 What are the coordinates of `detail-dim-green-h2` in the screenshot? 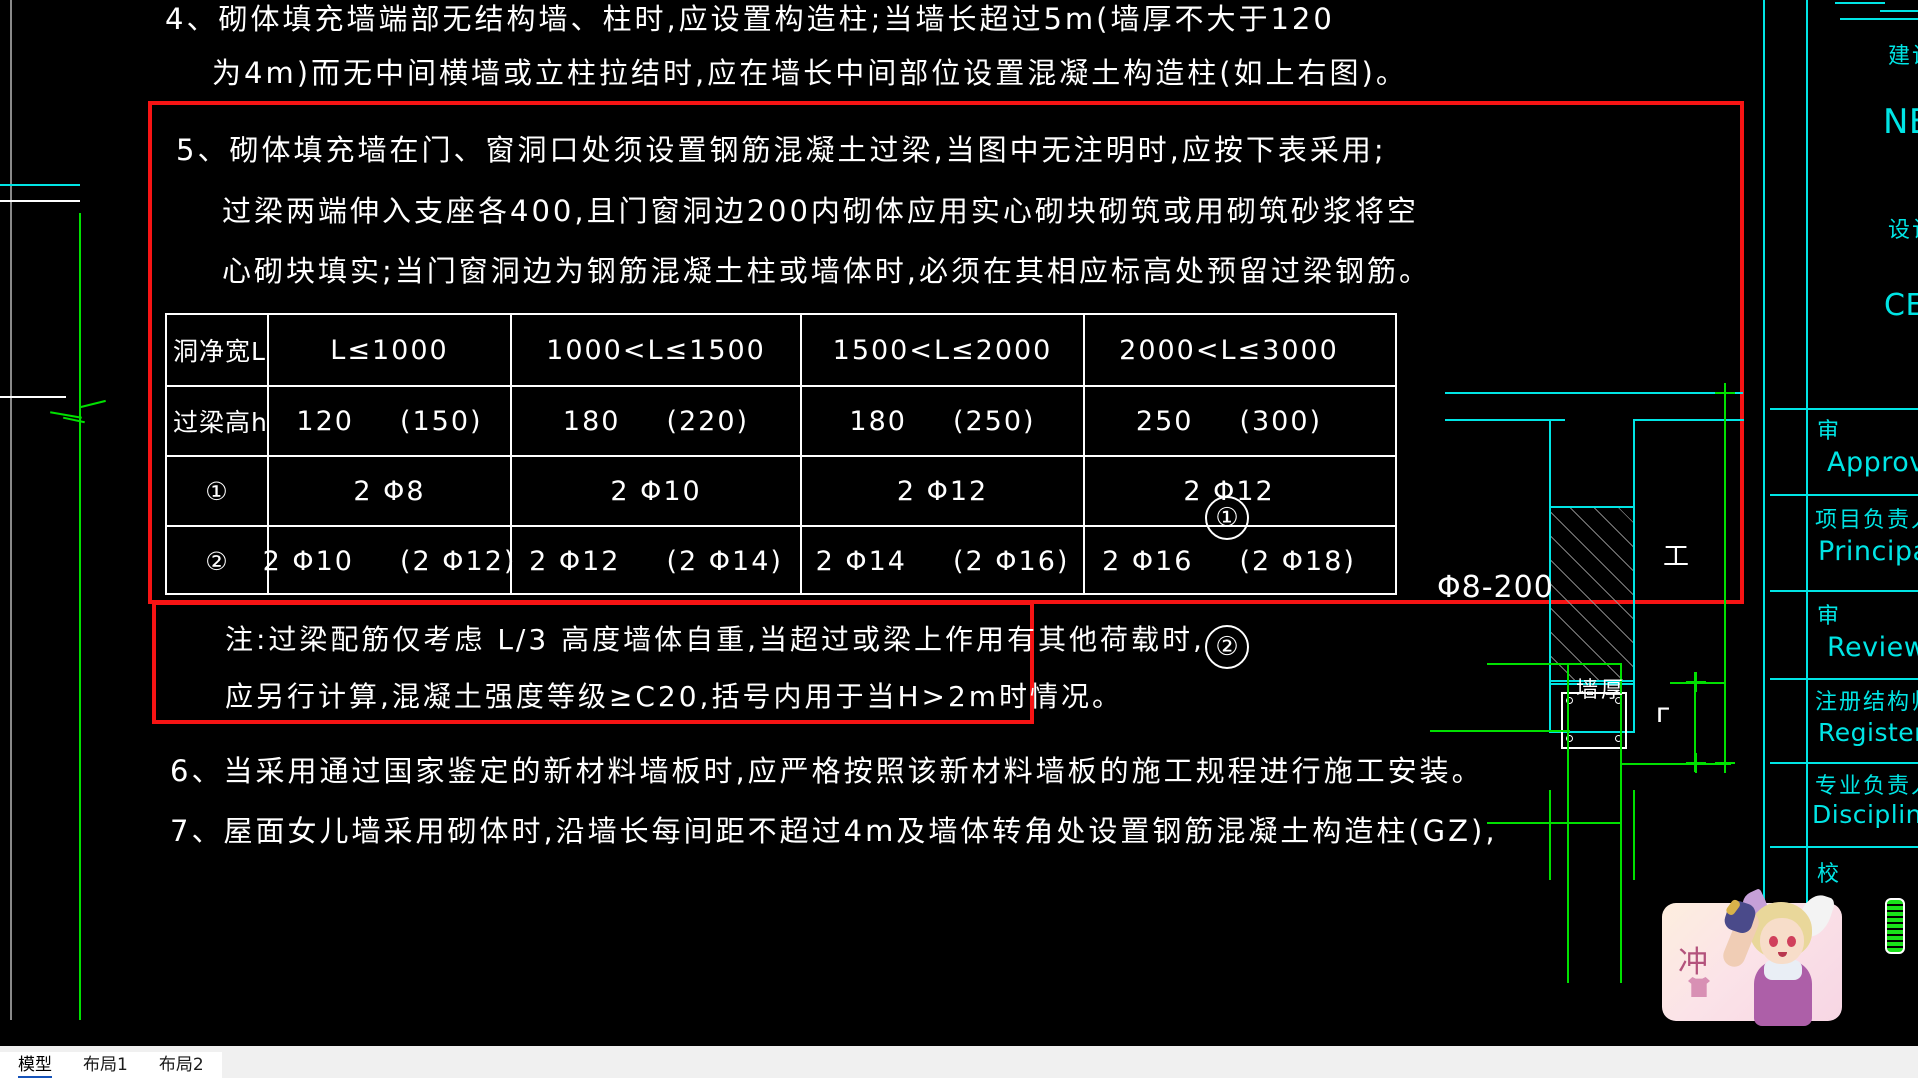 It's located at (1500, 731).